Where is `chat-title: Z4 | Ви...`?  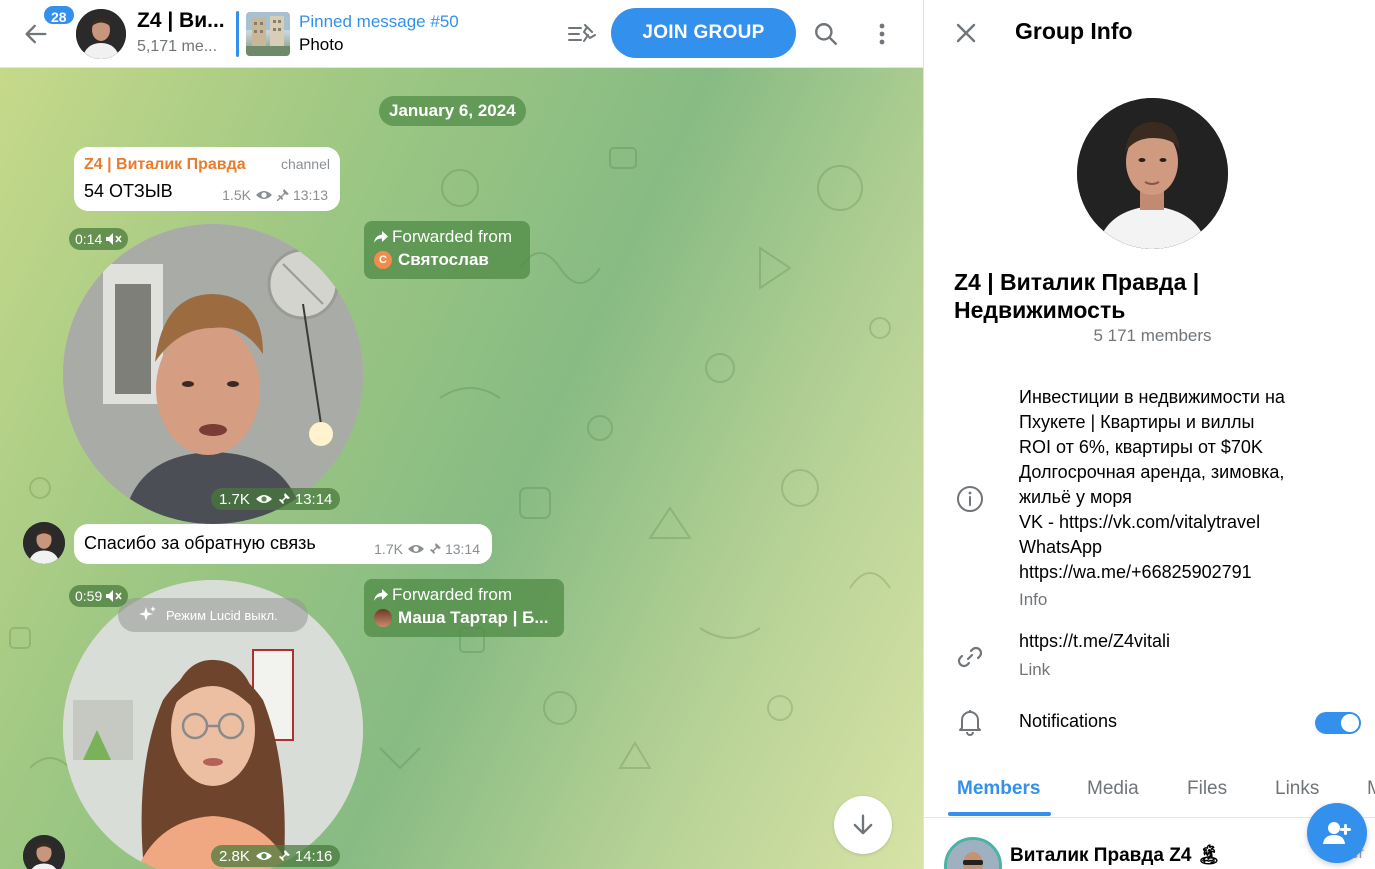 chat-title: Z4 | Ви... is located at coordinates (181, 21).